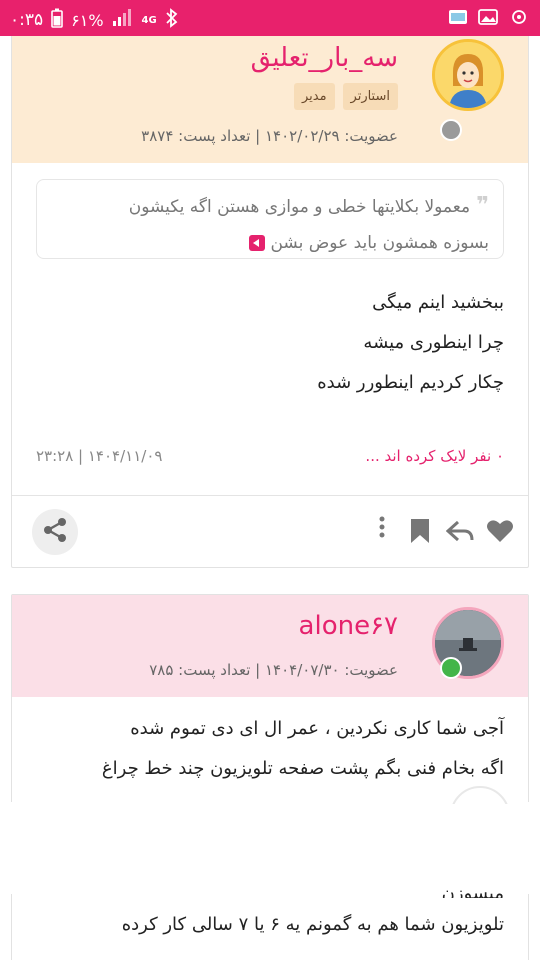  I want to click on battery-percent: ۶۱%, so click(87, 20).